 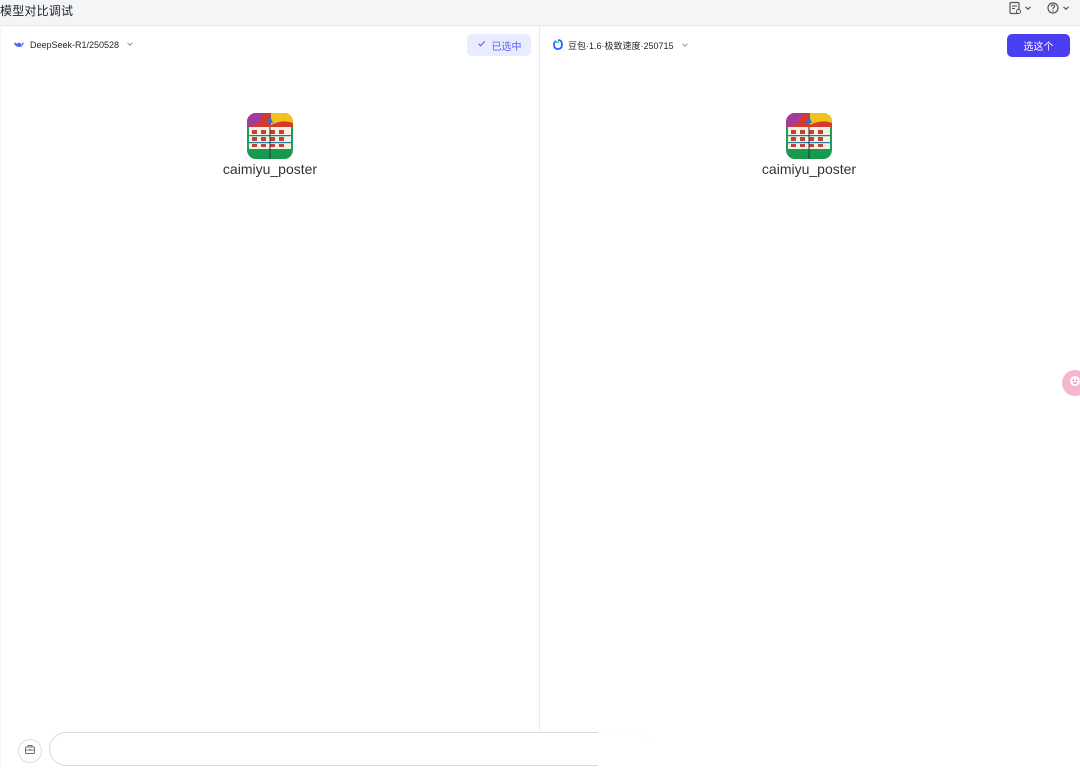 I want to click on left-file-attachment: caimiyu_poster, so click(x=270, y=145).